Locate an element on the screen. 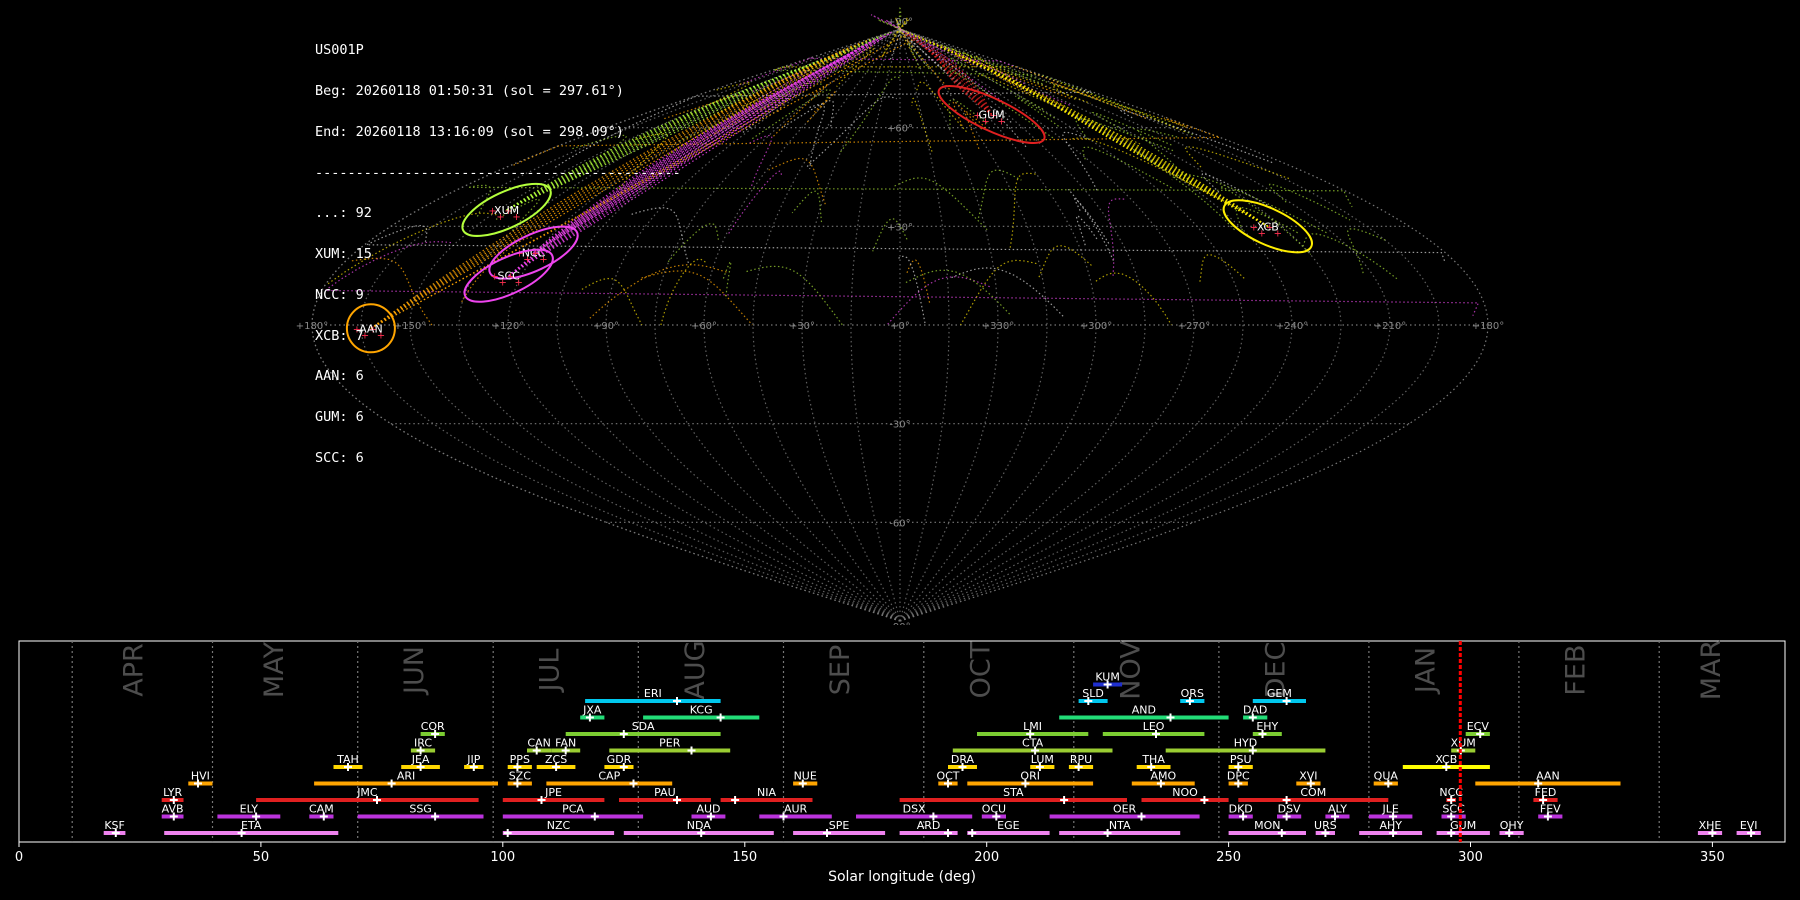 The width and height of the screenshot is (1800, 900). shower-jxa: JXA is located at coordinates (592, 713).